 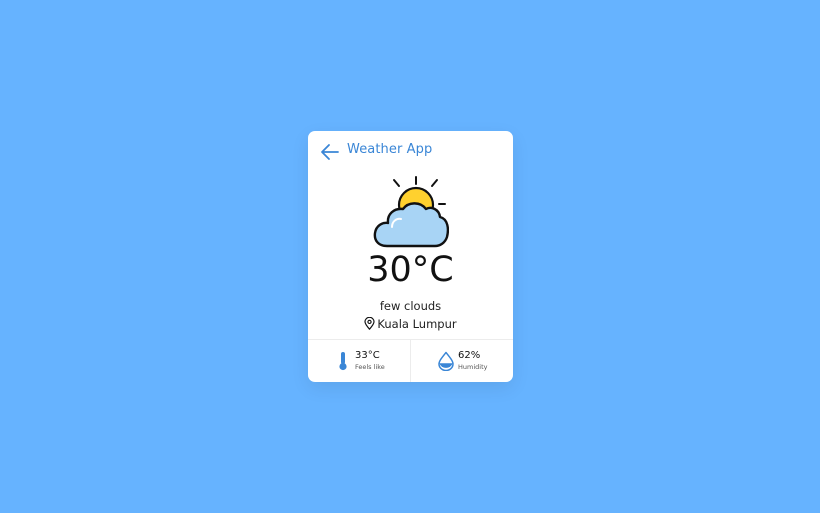 I want to click on humidity-stat: 62% Humidity, so click(x=462, y=361).